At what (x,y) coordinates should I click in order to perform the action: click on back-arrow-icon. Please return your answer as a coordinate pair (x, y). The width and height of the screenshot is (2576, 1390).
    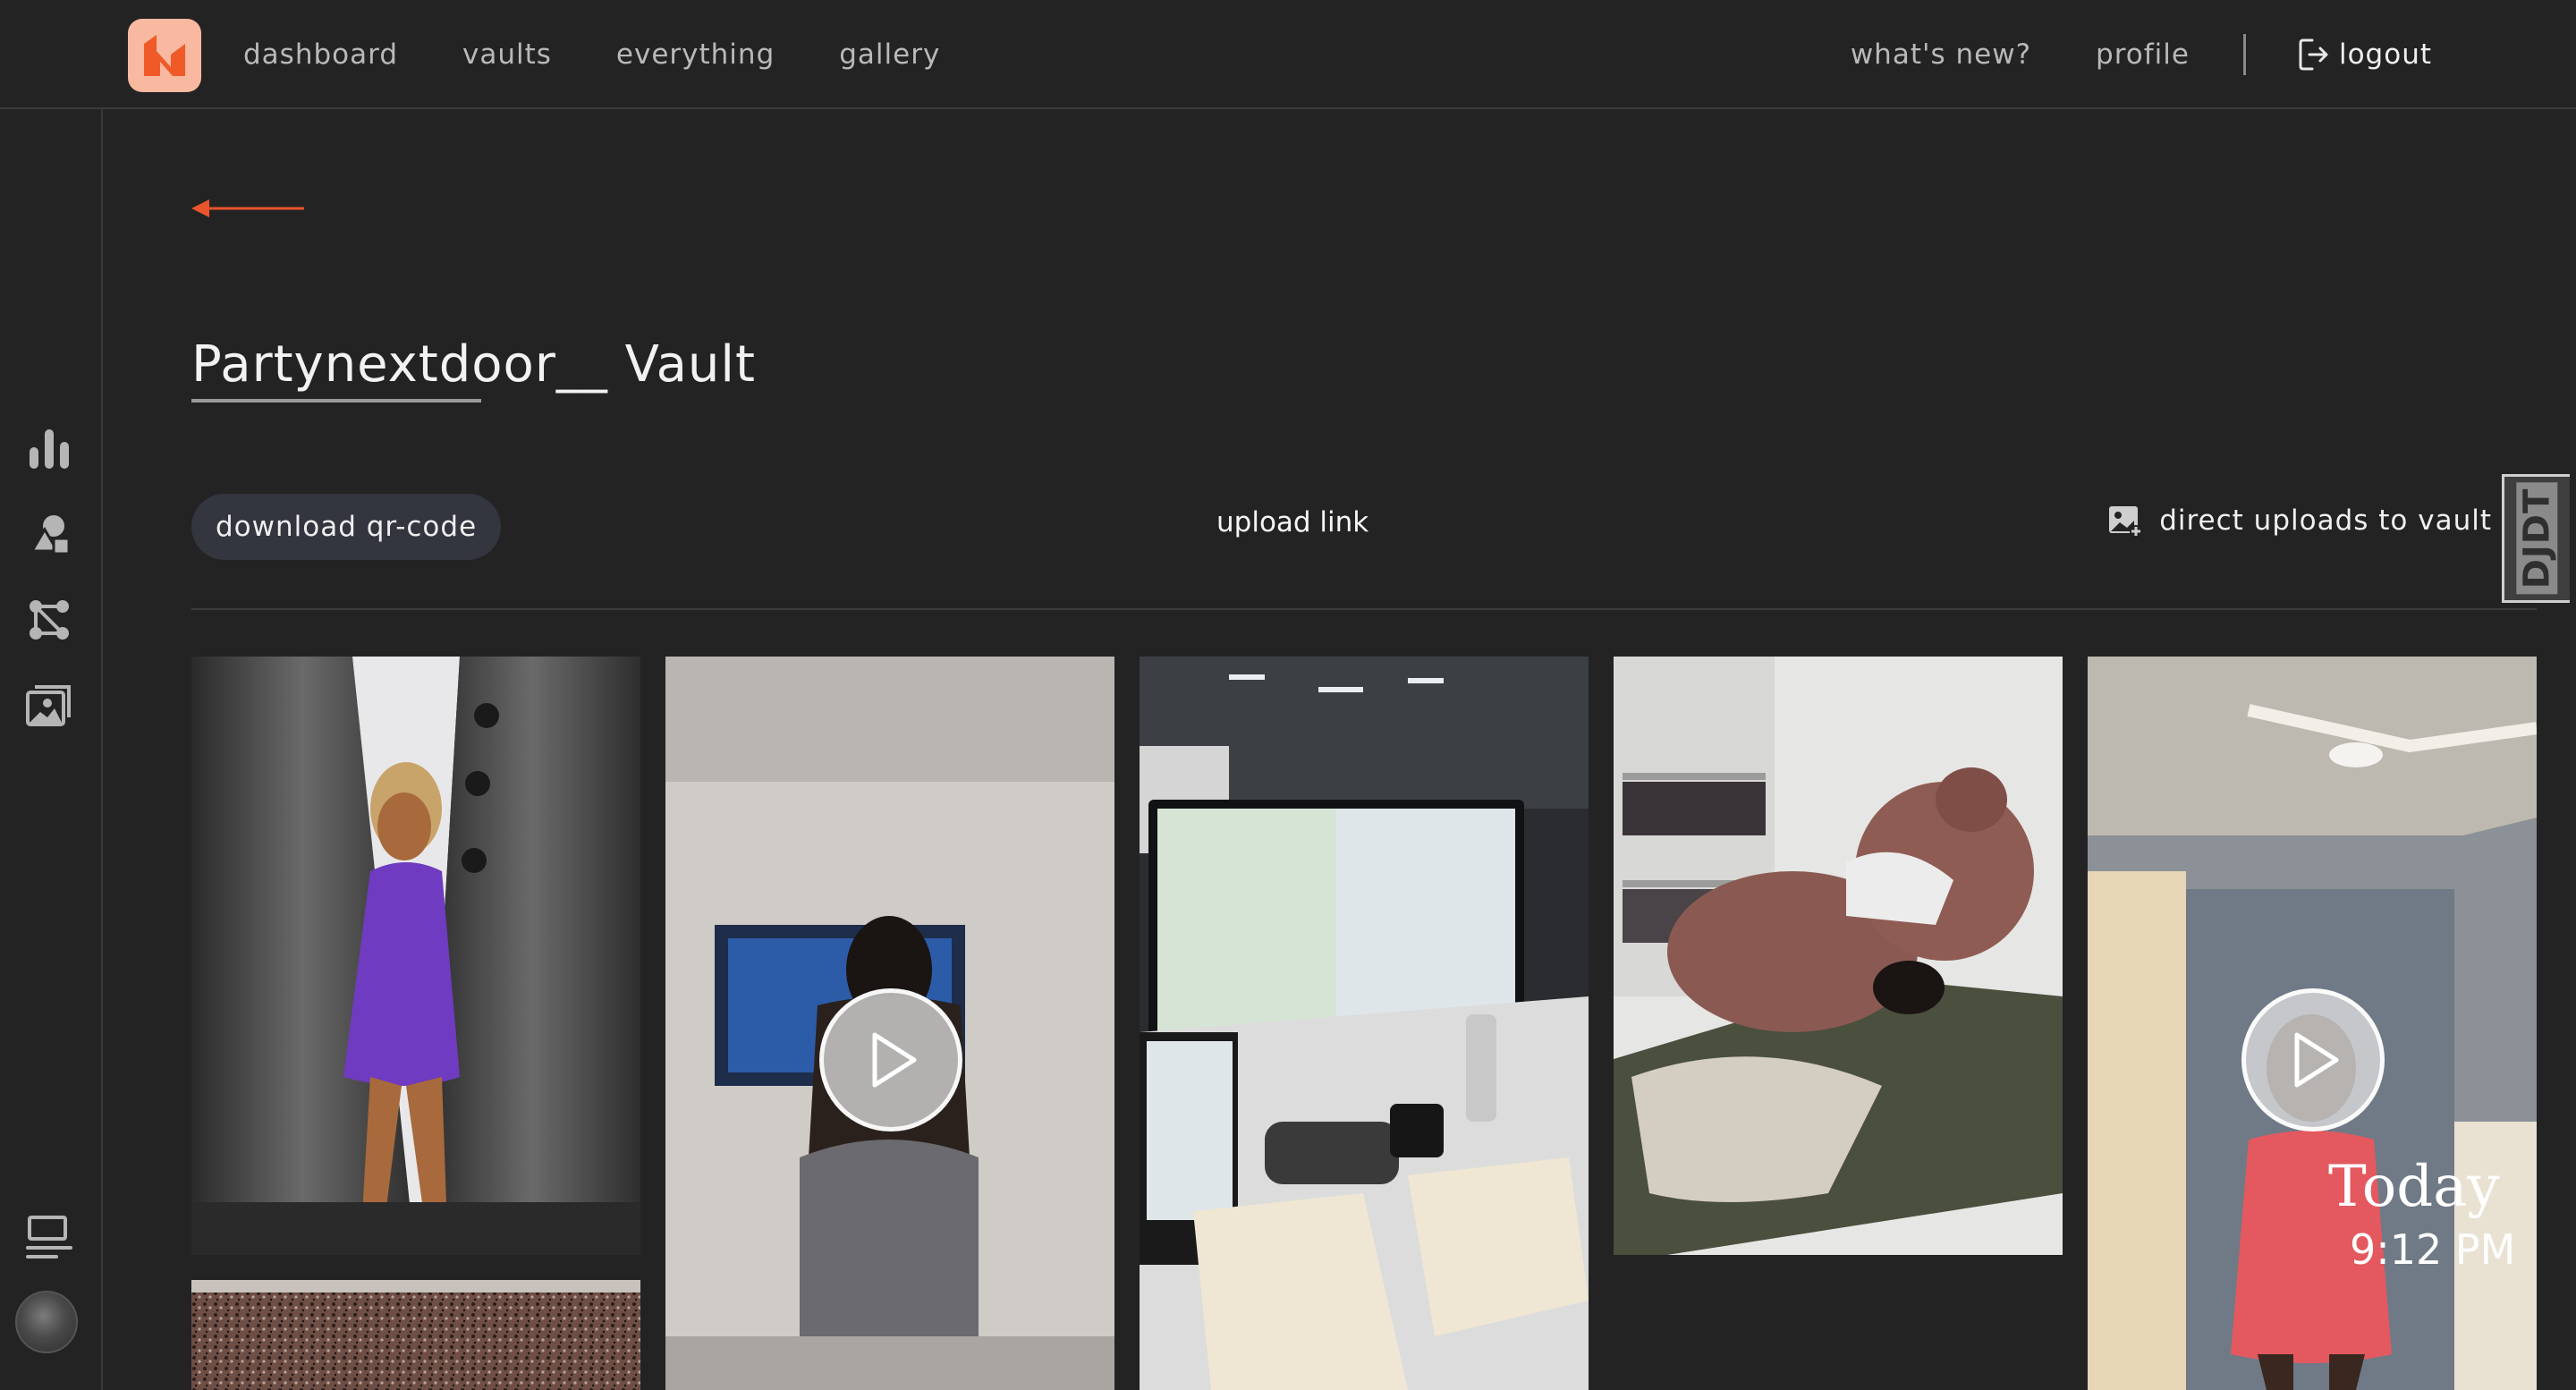
    Looking at the image, I should click on (248, 208).